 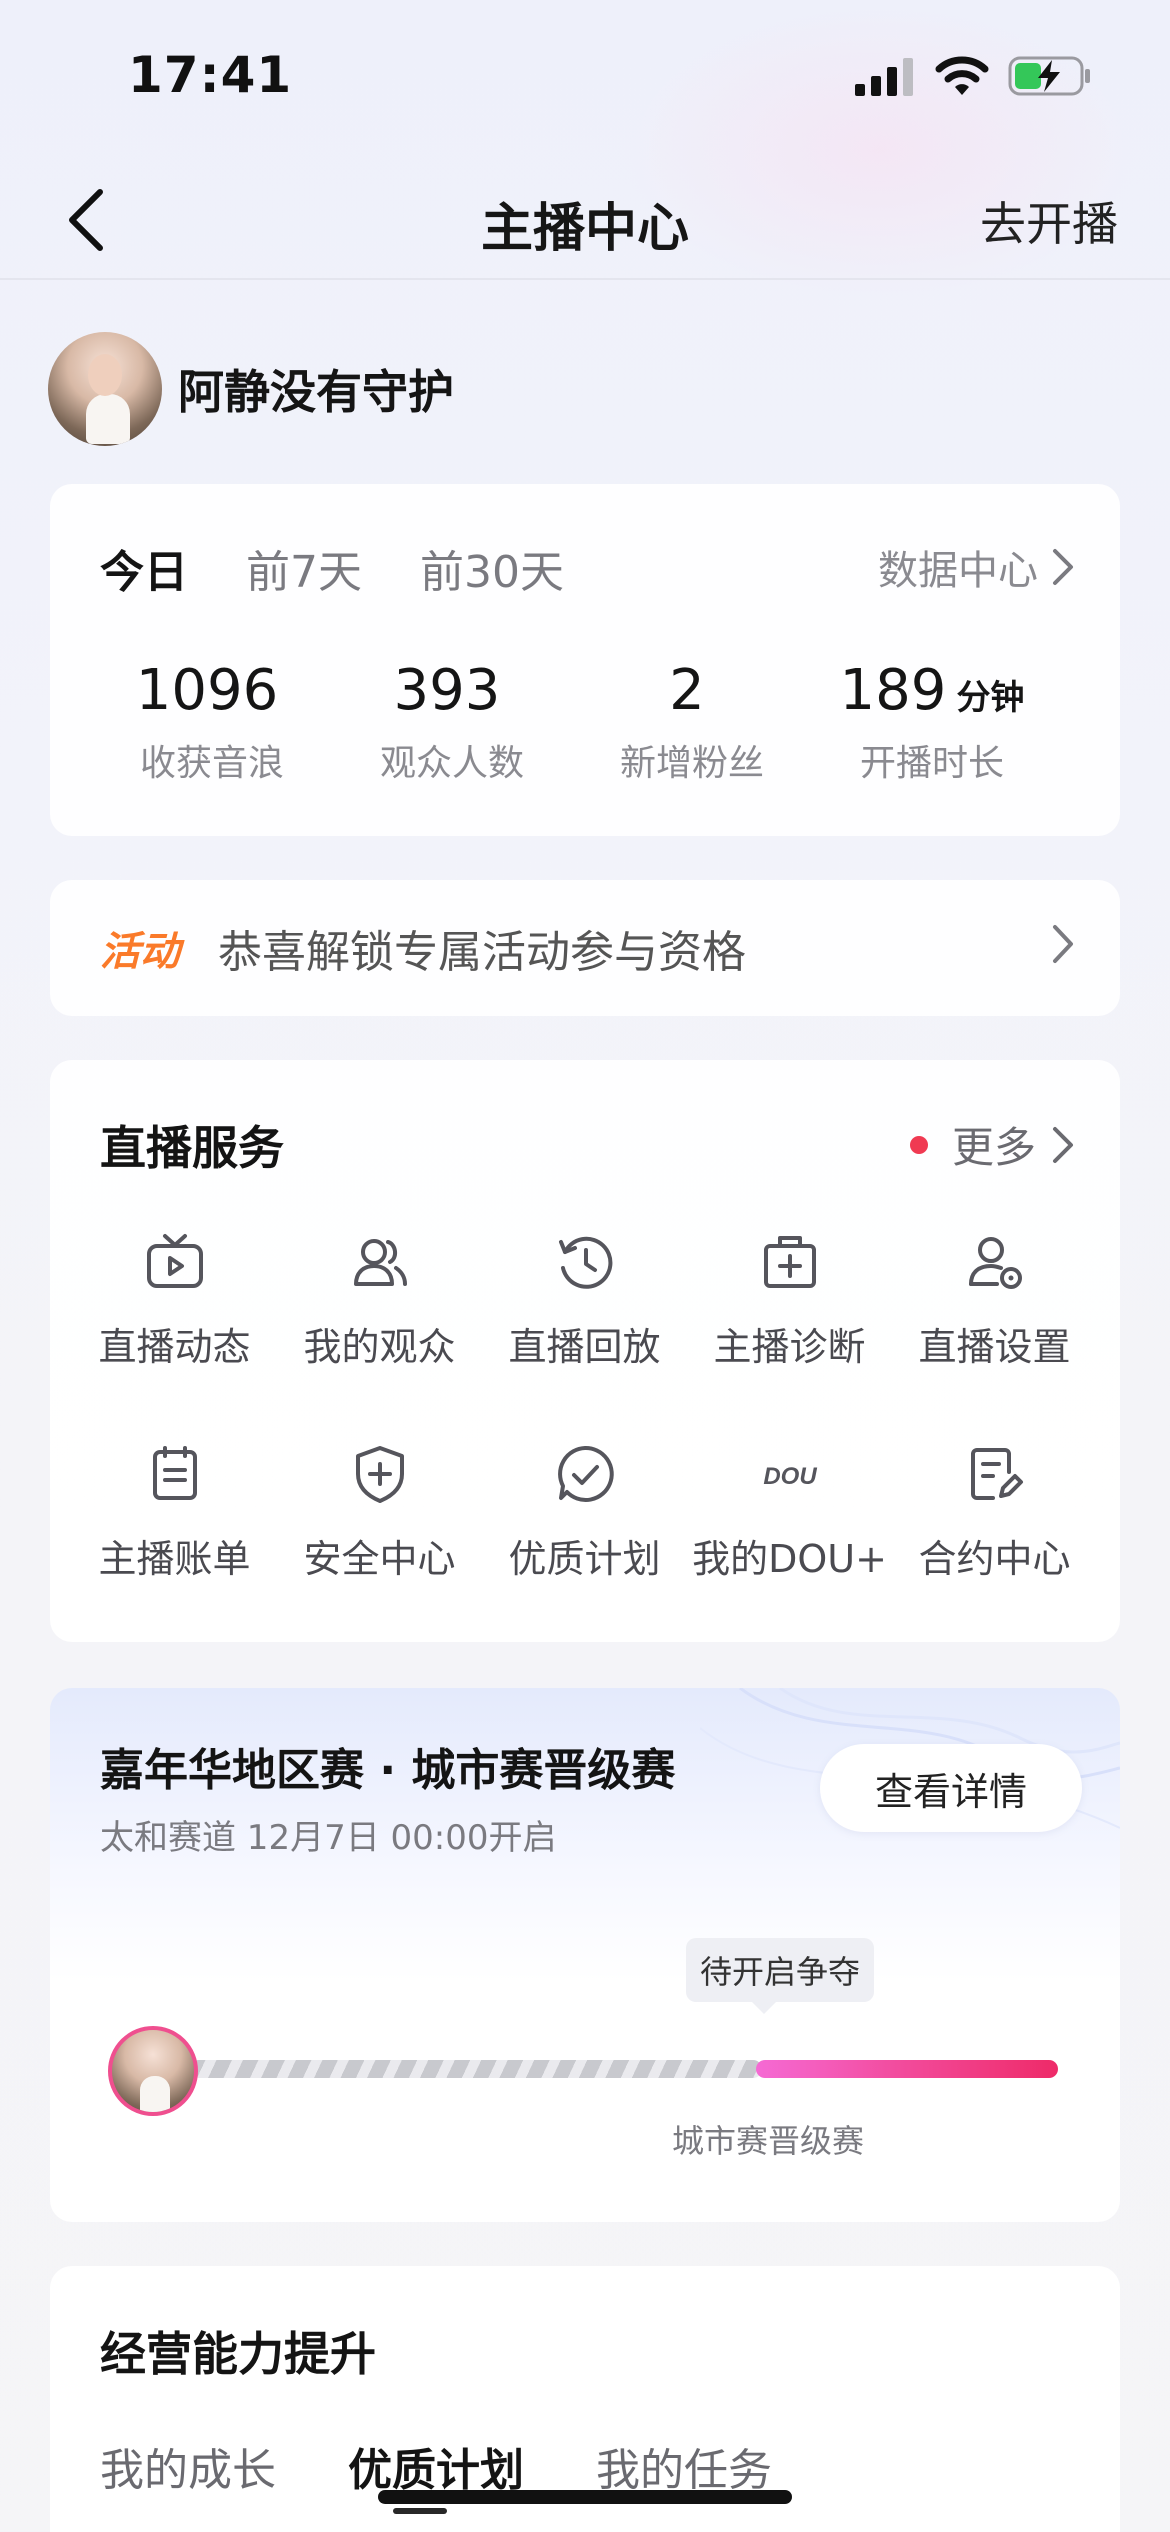 I want to click on tv-play-icon, so click(x=174, y=1261).